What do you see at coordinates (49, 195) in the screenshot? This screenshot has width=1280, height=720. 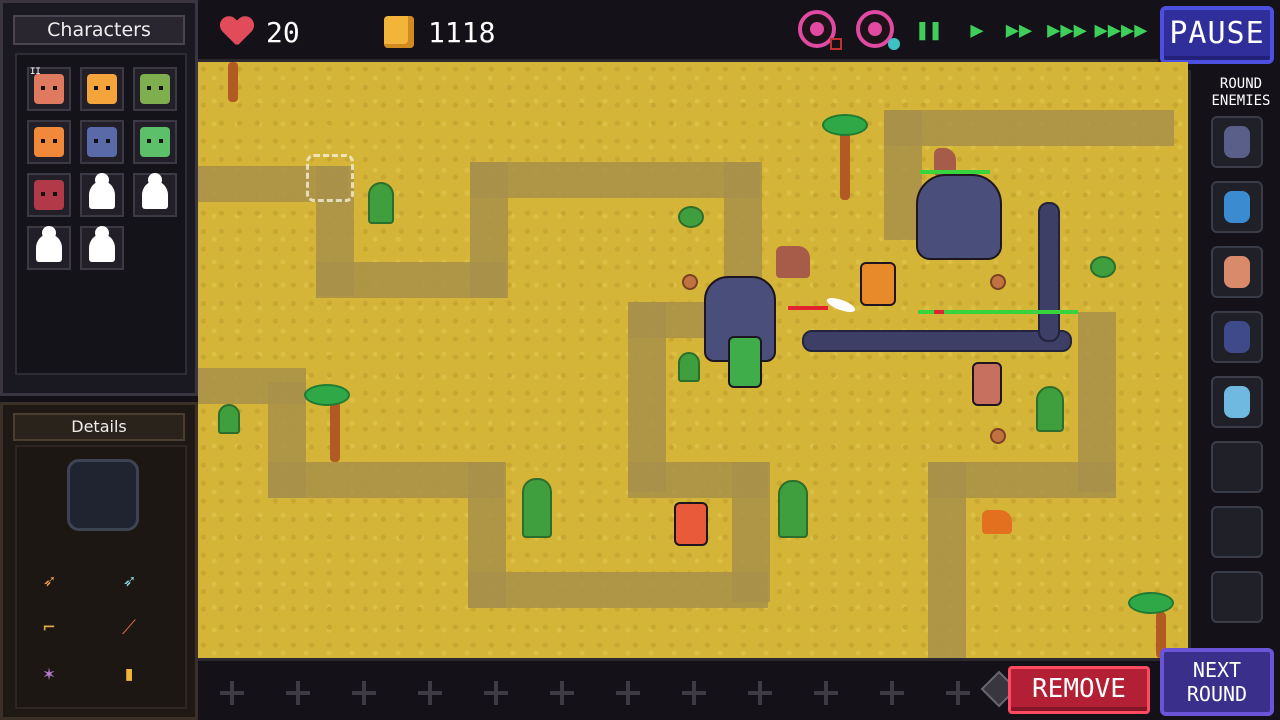 I see `character-slot-dark-haired-girl` at bounding box center [49, 195].